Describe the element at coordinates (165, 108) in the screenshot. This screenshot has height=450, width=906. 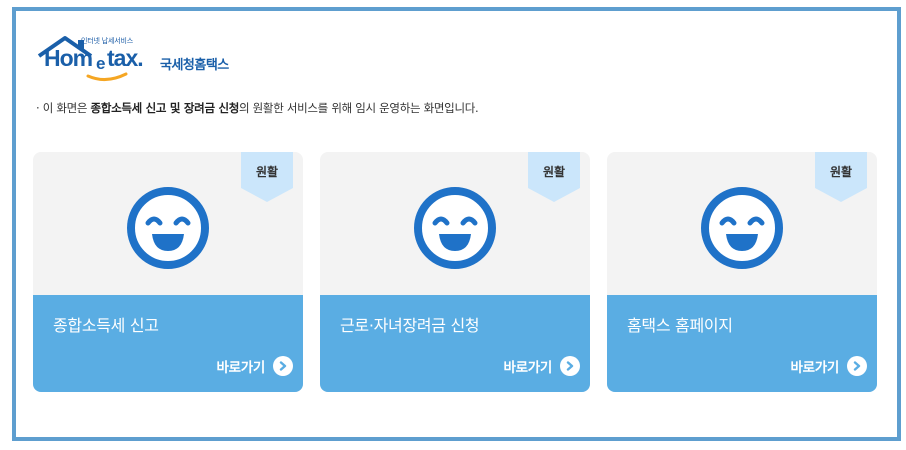
I see `notice-highlight: 종합소득세 신고 및 장려금 신청` at that location.